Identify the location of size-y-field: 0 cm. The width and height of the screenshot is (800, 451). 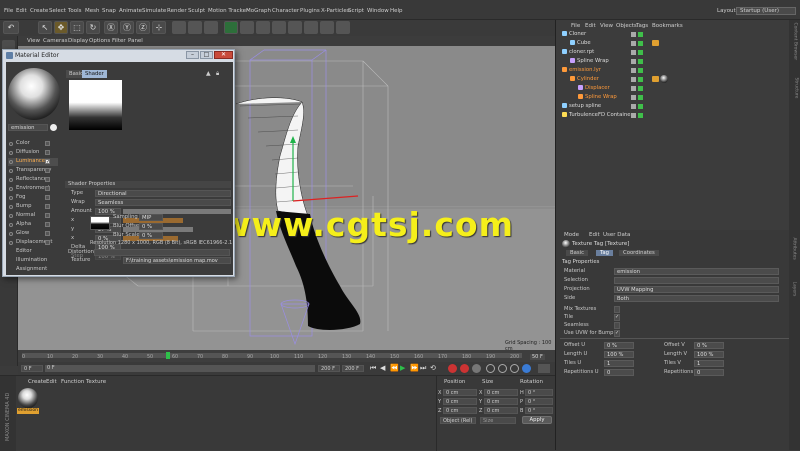
(501, 401).